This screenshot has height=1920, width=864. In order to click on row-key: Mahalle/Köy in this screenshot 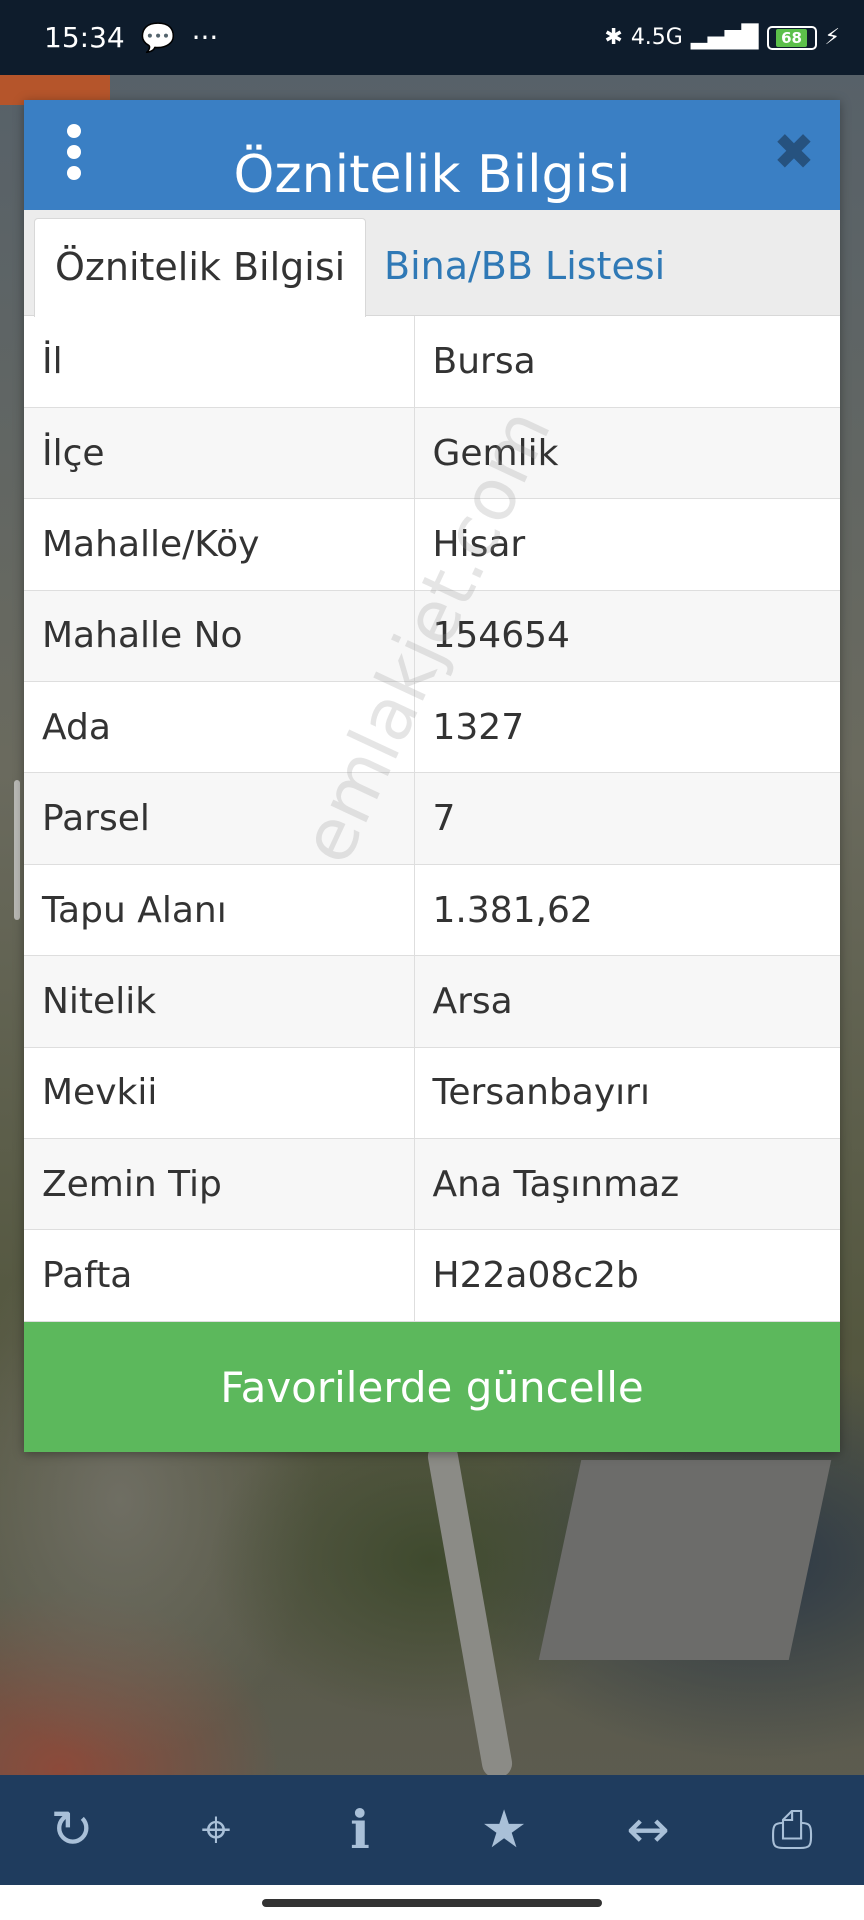, I will do `click(219, 544)`.